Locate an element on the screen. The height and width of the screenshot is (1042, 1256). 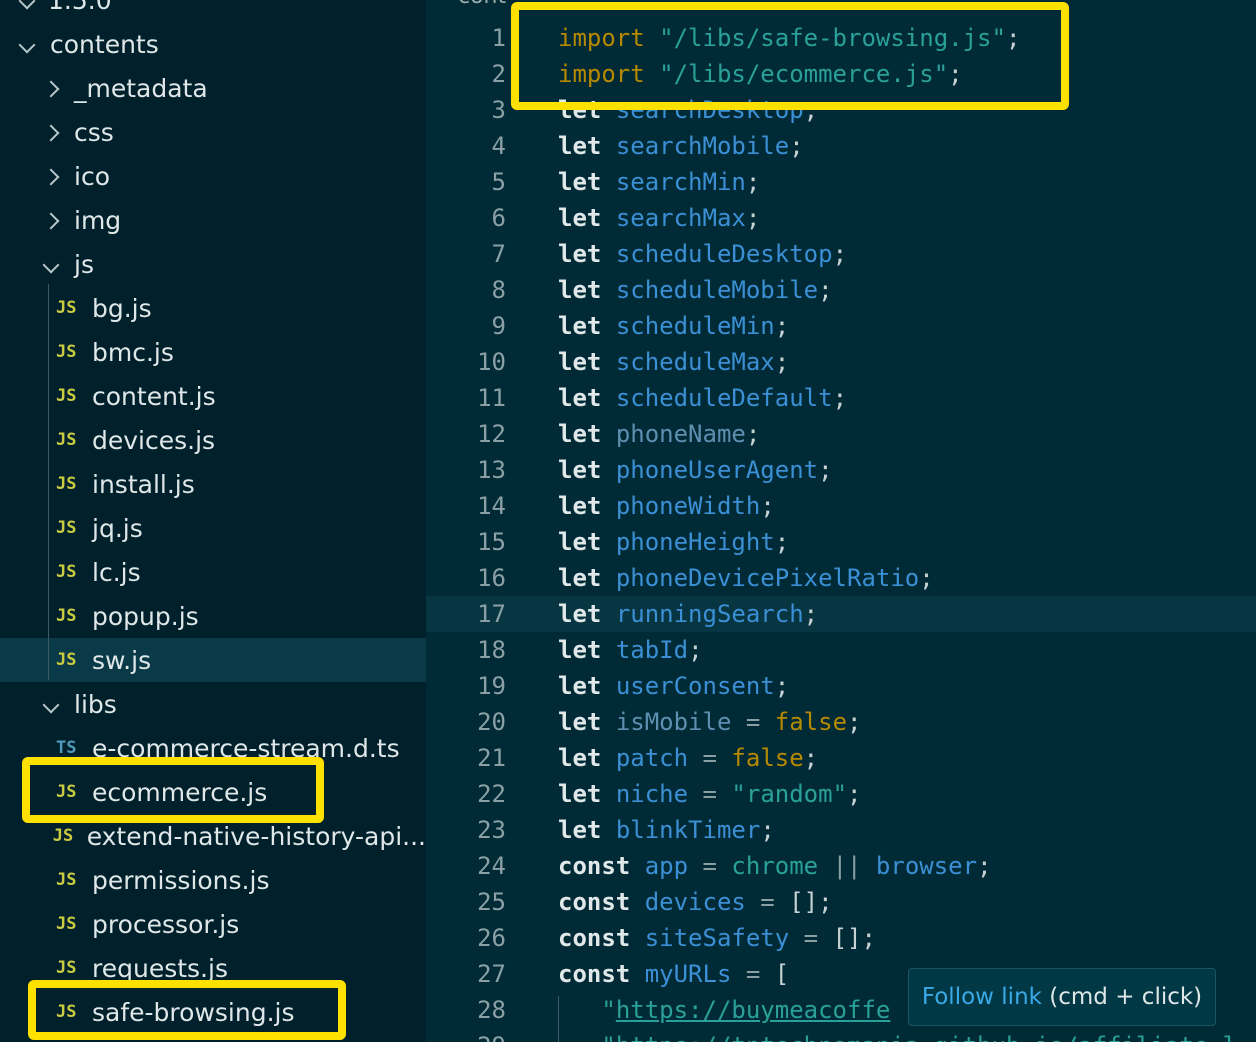
variable-name: myURLs is located at coordinates (688, 974).